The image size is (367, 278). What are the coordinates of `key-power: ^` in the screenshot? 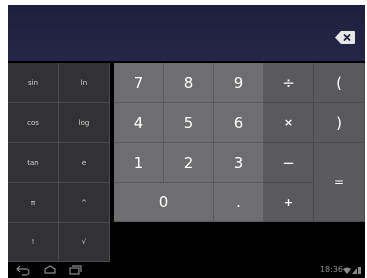 It's located at (84, 203).